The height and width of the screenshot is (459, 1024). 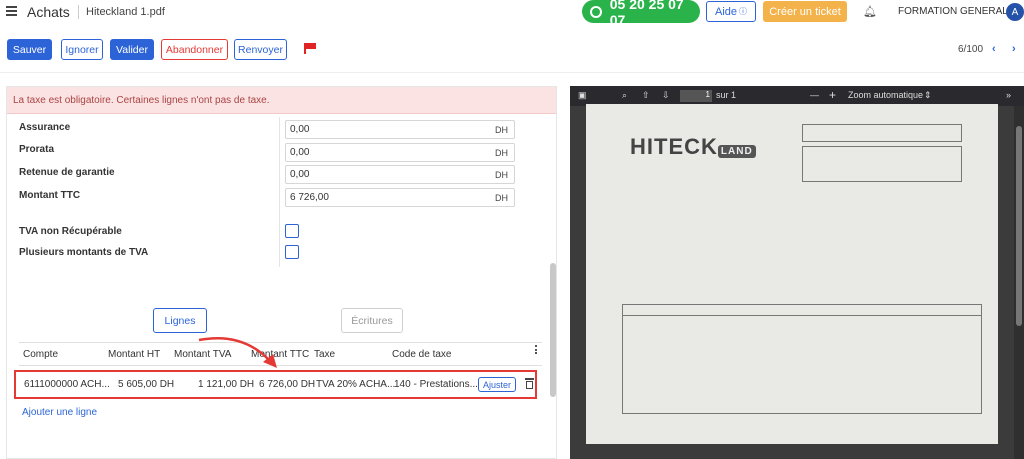 What do you see at coordinates (300, 174) in the screenshot?
I see `retenue-value: 0,00` at bounding box center [300, 174].